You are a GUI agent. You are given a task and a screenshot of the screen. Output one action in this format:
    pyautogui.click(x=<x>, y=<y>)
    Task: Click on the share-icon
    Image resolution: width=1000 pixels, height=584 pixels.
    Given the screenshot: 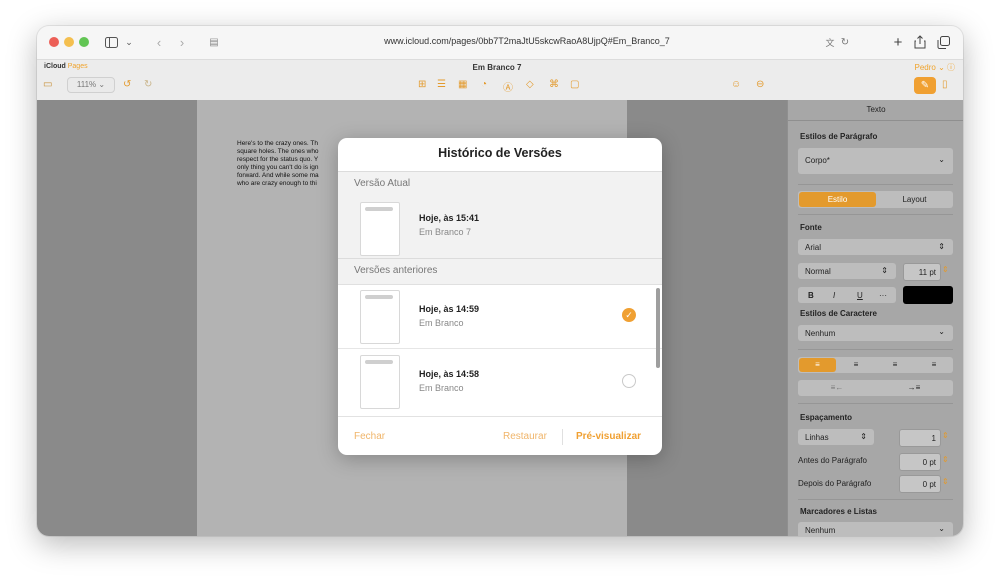 What is the action you would take?
    pyautogui.click(x=920, y=42)
    